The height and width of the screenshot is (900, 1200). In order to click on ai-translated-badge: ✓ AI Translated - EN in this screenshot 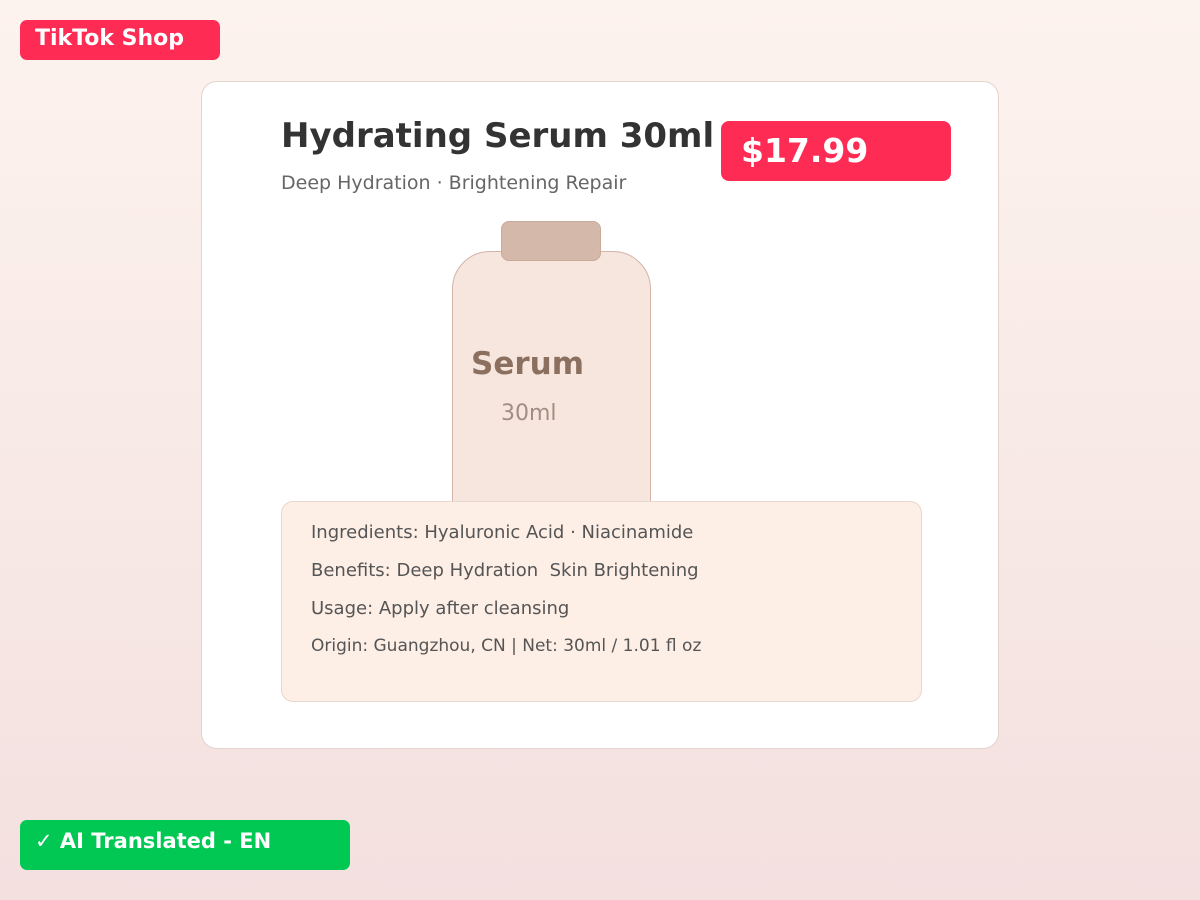, I will do `click(185, 845)`.